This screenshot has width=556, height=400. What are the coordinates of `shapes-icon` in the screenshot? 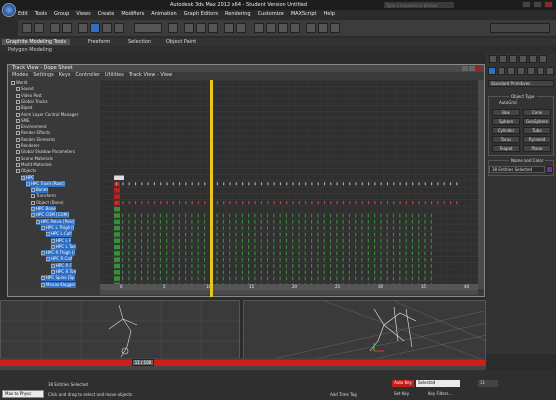 It's located at (501, 71).